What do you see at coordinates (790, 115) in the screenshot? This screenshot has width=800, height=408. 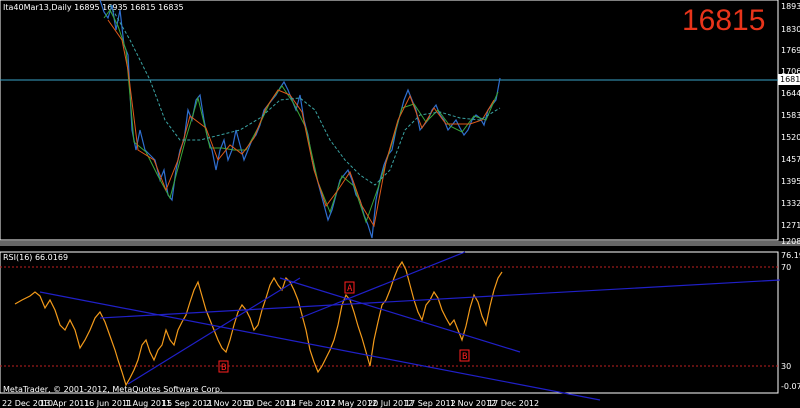 I see `y-tick-label: 15833` at bounding box center [790, 115].